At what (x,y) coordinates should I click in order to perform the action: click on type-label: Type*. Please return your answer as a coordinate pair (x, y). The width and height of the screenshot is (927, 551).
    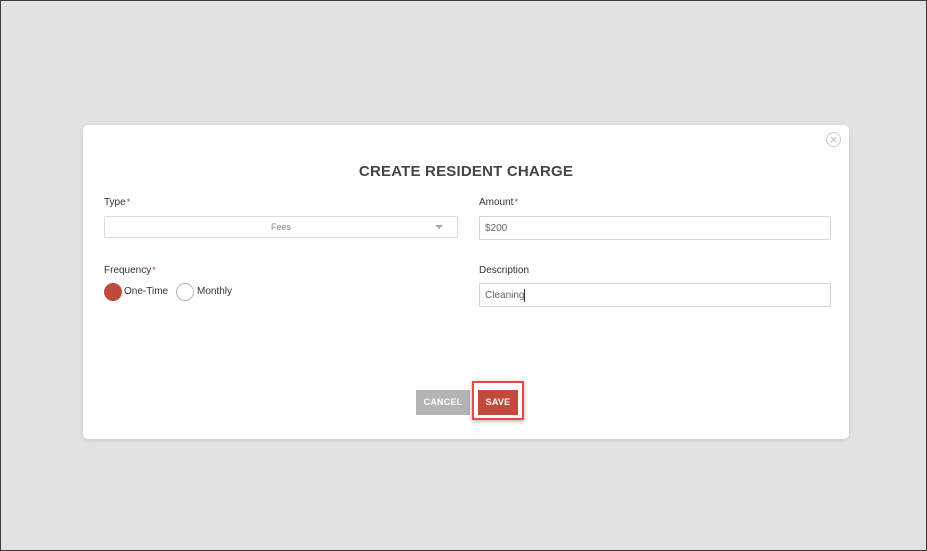
    Looking at the image, I should click on (117, 202).